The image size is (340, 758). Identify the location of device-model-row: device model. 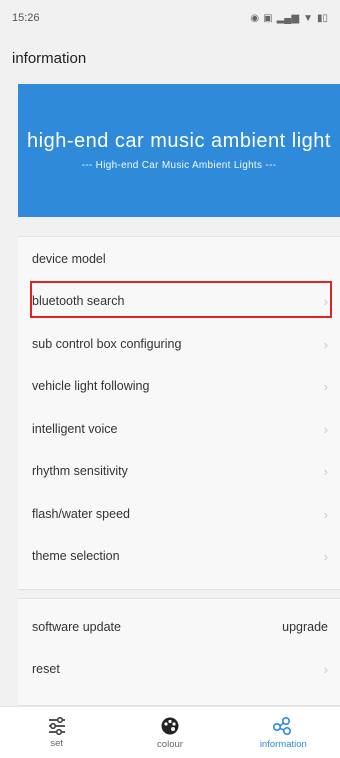
(179, 259).